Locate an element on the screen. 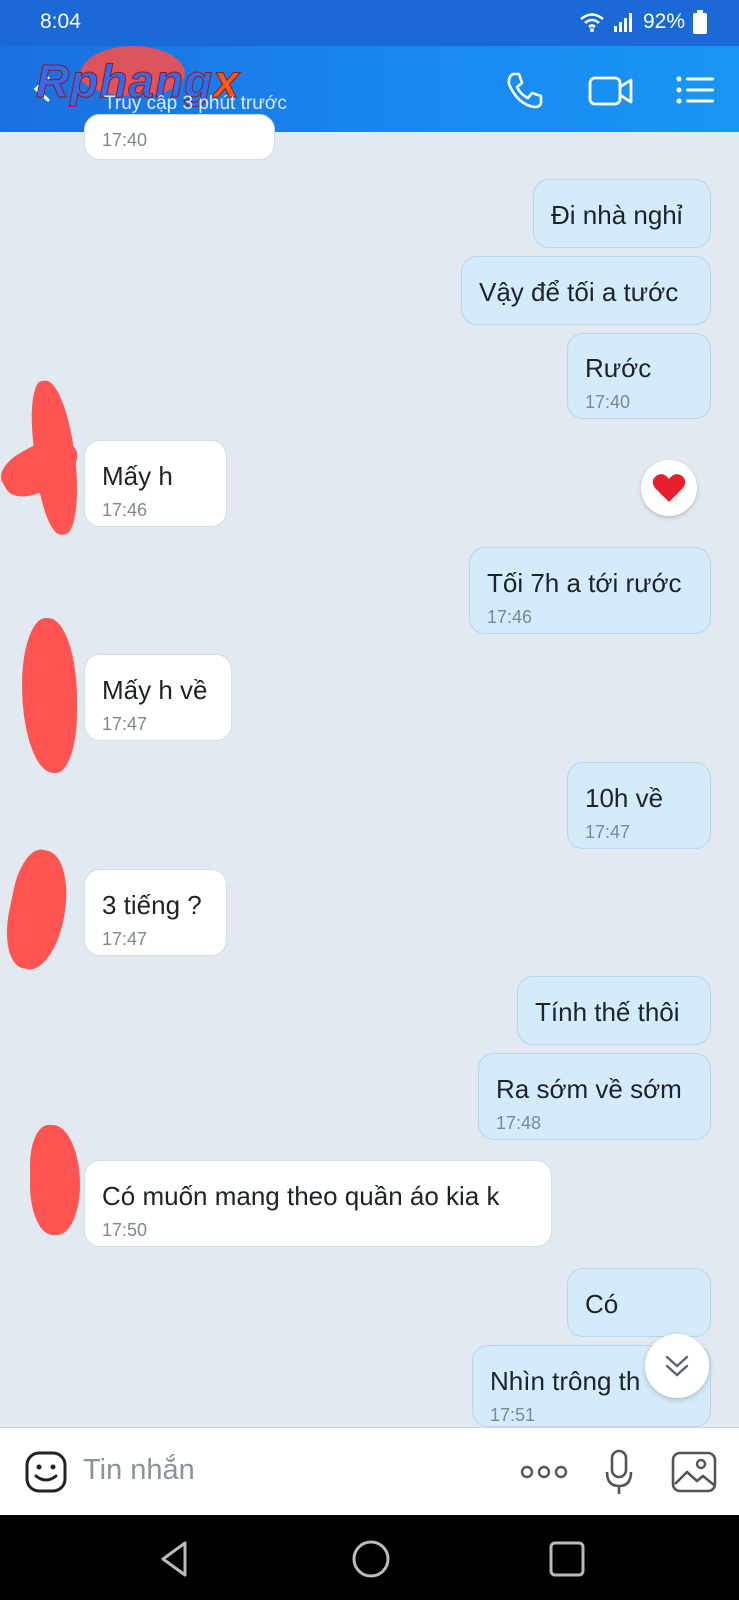 The width and height of the screenshot is (739, 1600). battery-icon is located at coordinates (700, 22).